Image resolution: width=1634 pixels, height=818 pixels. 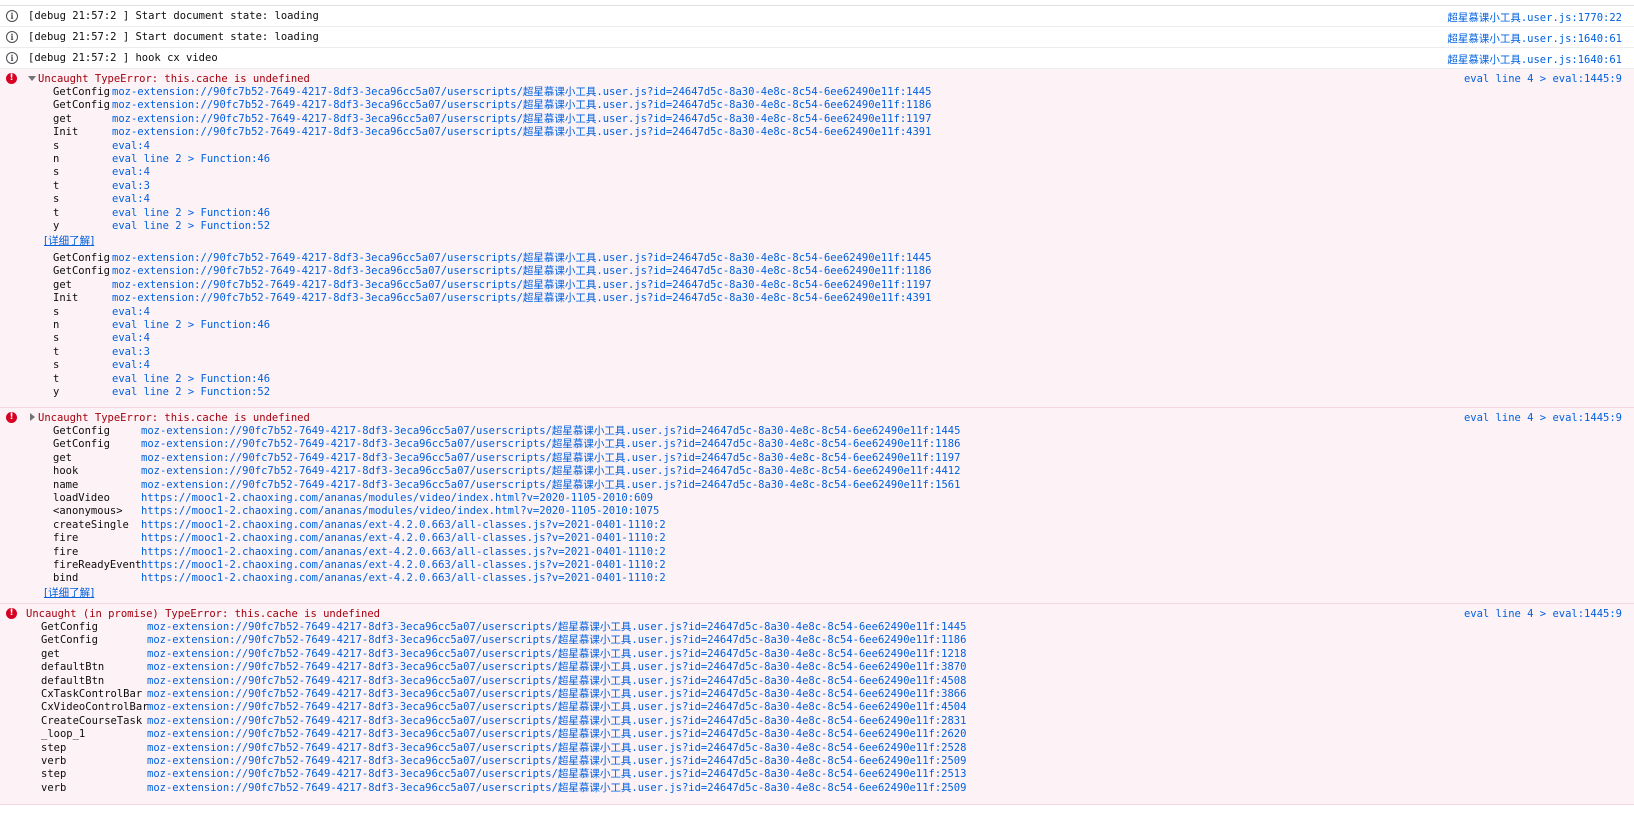 What do you see at coordinates (66, 551) in the screenshot?
I see `frame-function: fire` at bounding box center [66, 551].